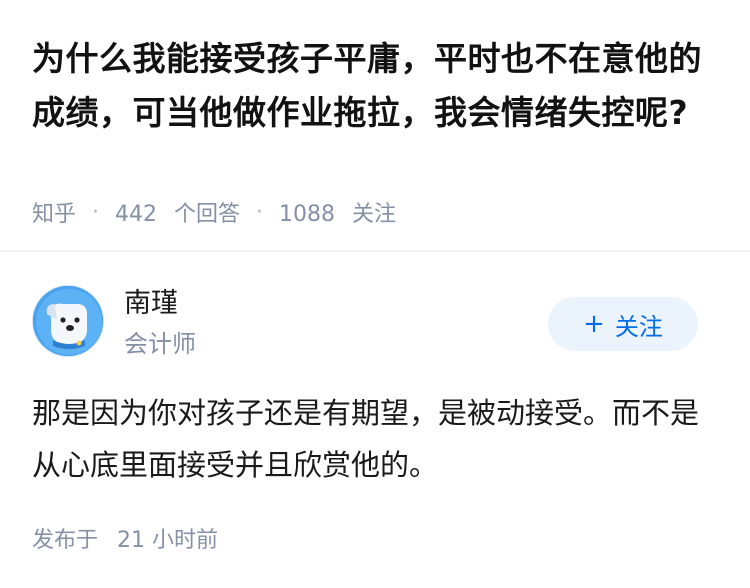  I want to click on followers-count-link: 1088 关注, so click(337, 212).